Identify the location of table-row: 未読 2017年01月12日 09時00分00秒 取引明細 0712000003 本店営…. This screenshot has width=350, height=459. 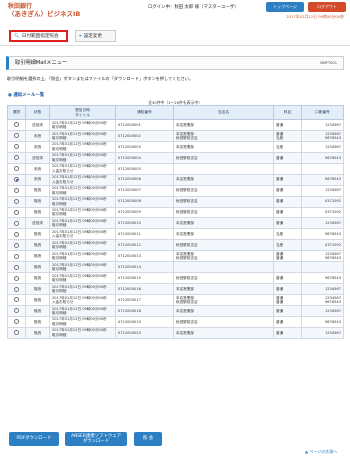
(175, 146).